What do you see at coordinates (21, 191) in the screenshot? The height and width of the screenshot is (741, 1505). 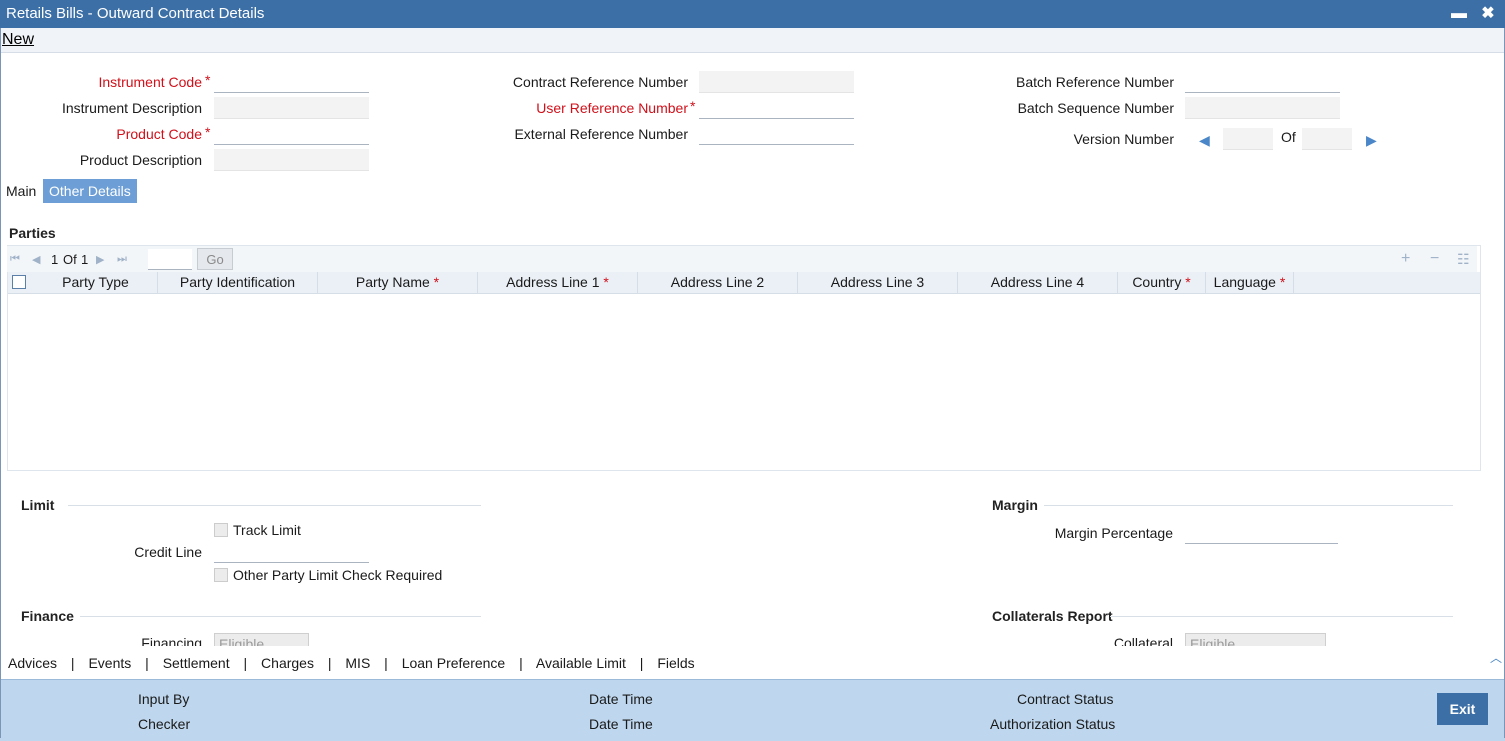 I see `tab-main: Main` at bounding box center [21, 191].